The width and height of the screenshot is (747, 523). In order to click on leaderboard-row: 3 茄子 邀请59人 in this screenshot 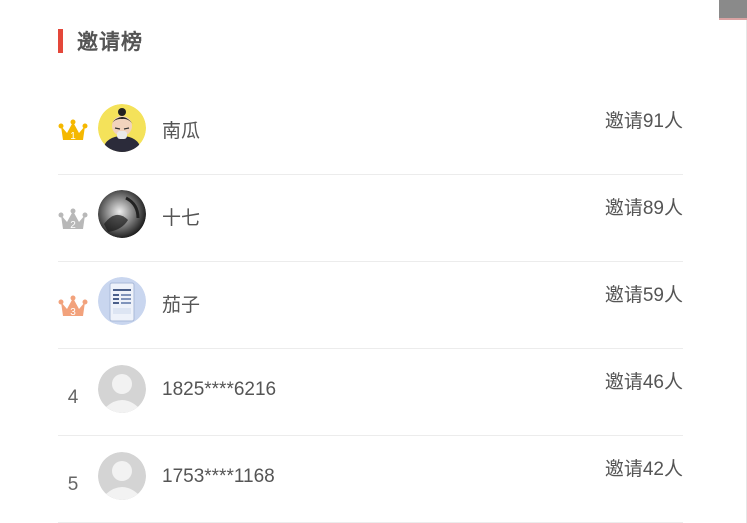, I will do `click(370, 305)`.